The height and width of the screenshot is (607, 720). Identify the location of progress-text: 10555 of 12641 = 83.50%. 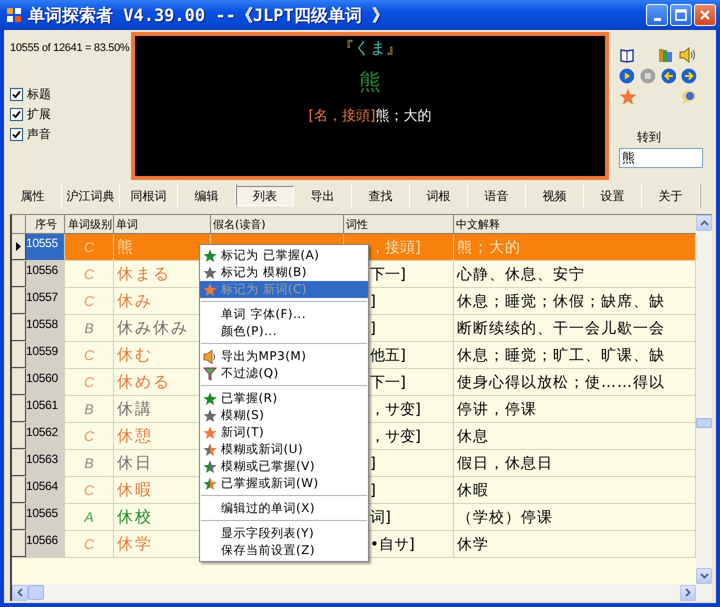
(70, 48).